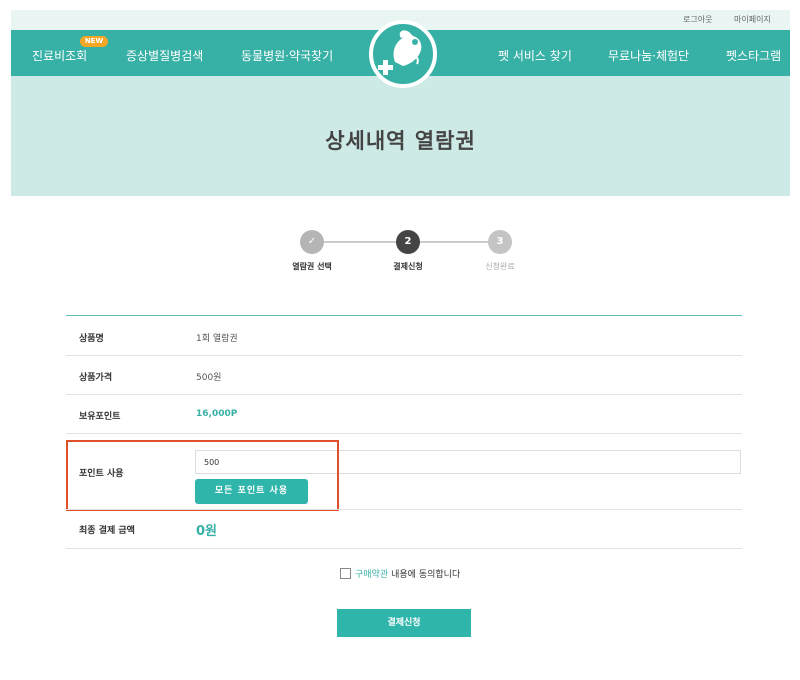  What do you see at coordinates (408, 242) in the screenshot?
I see `step-2-circle: 2` at bounding box center [408, 242].